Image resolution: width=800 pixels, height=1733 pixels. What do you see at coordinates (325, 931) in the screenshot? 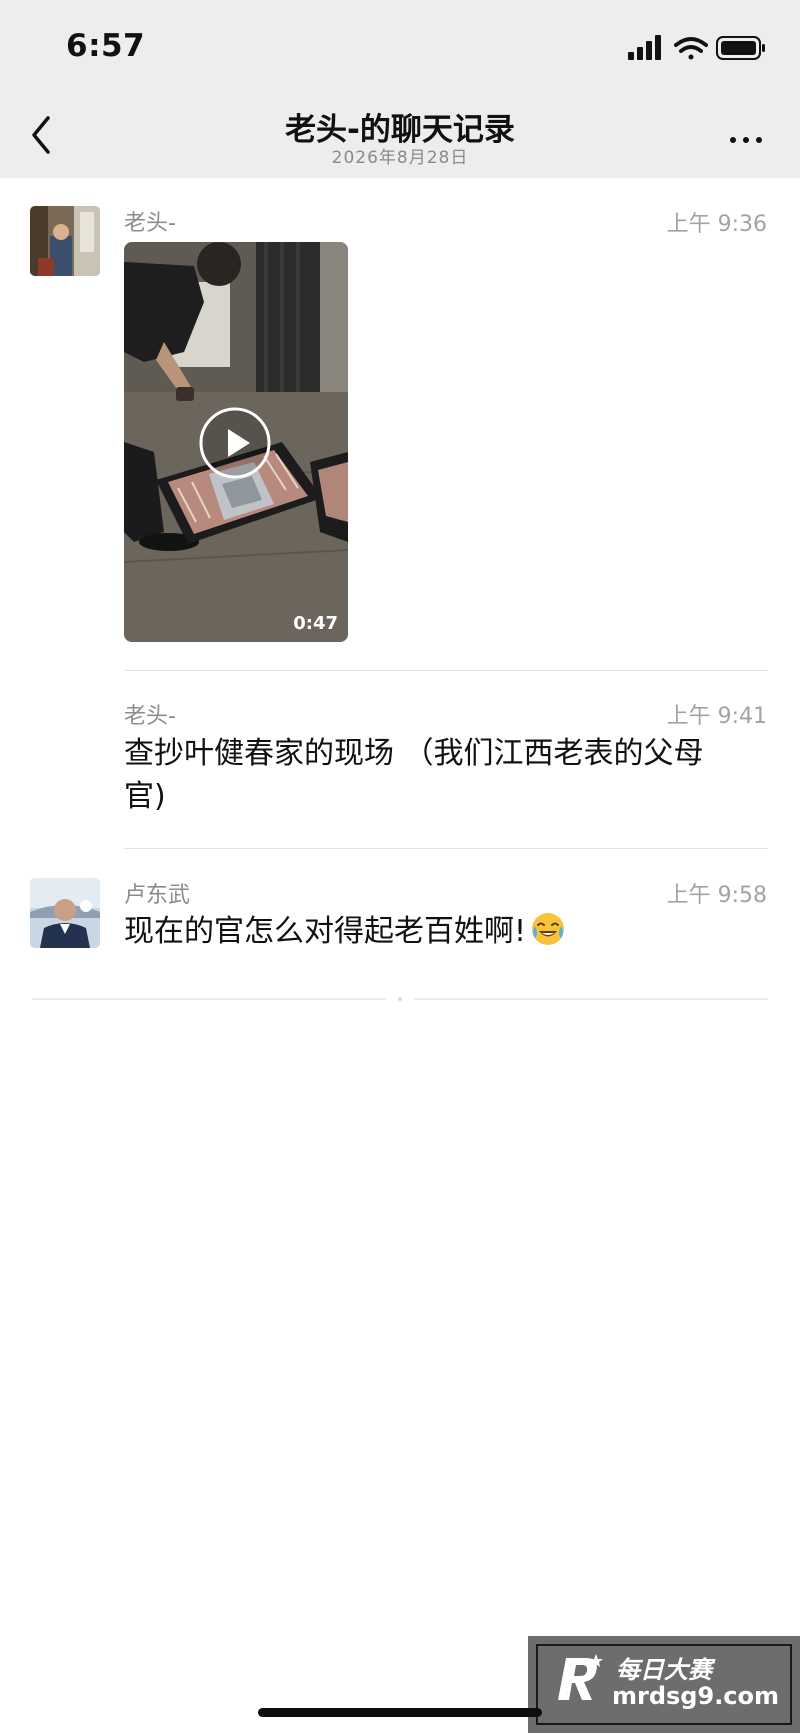
I see `message-text: 现在的官怎么对得起老百姓啊!` at bounding box center [325, 931].